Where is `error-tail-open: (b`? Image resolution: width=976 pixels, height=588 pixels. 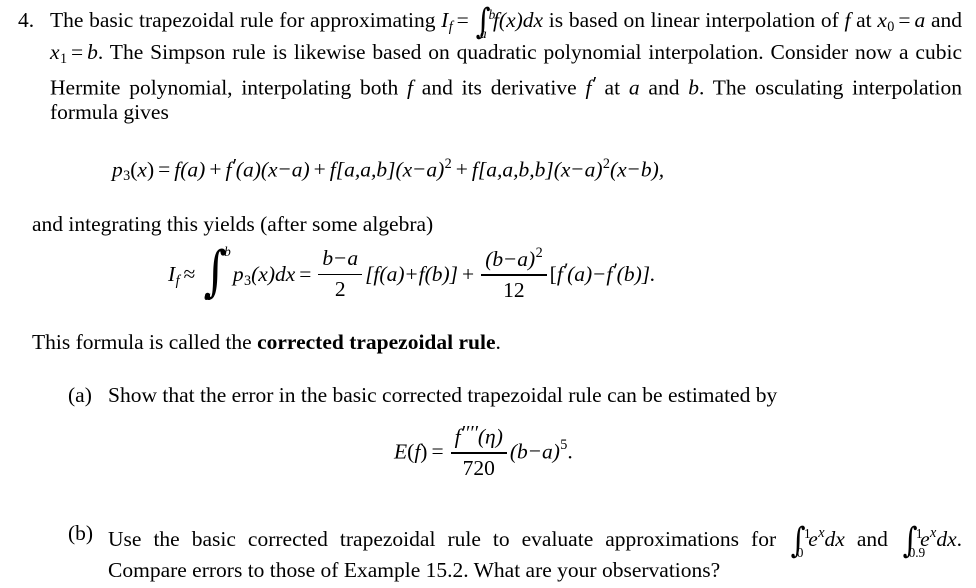 error-tail-open: (b is located at coordinates (518, 451).